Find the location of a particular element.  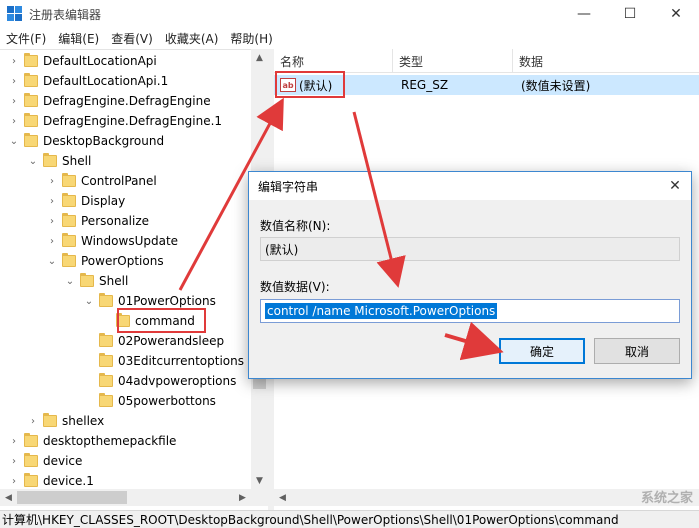

tree-item: › ControlPanel is located at coordinates (101, 181).